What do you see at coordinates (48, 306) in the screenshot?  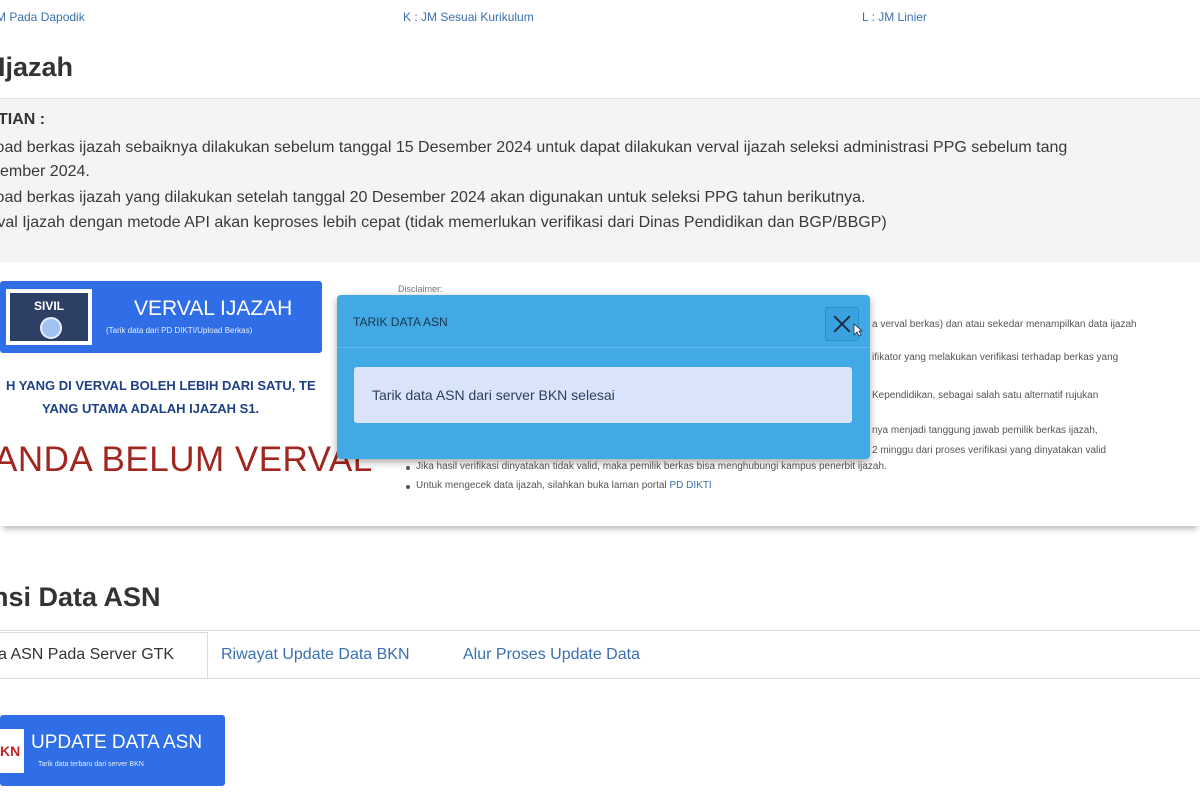 I see `sivil-logo-text: SIVIL` at bounding box center [48, 306].